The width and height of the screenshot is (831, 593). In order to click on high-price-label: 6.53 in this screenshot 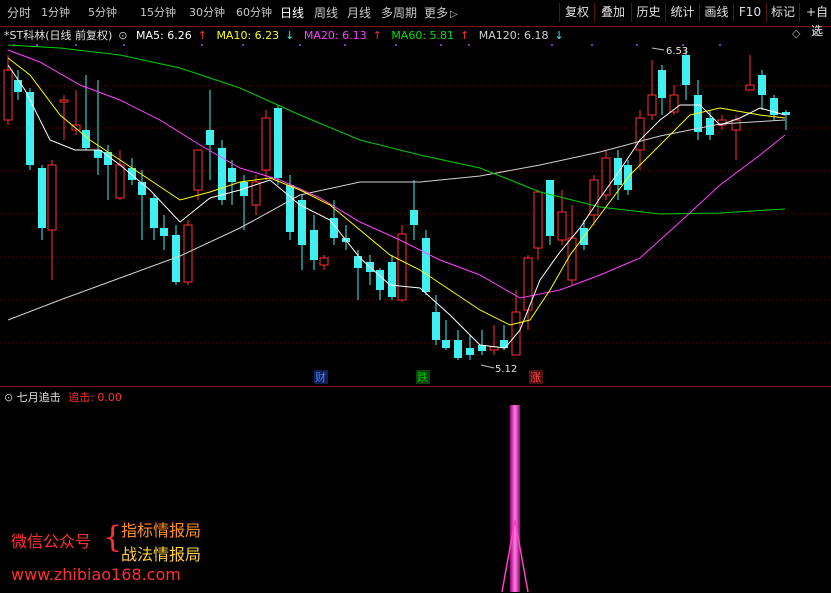, I will do `click(677, 51)`.